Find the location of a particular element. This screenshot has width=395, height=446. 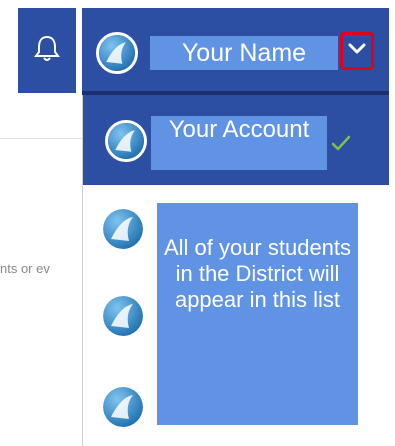

search-placeholder-snippet: nts or ev is located at coordinates (25, 268).